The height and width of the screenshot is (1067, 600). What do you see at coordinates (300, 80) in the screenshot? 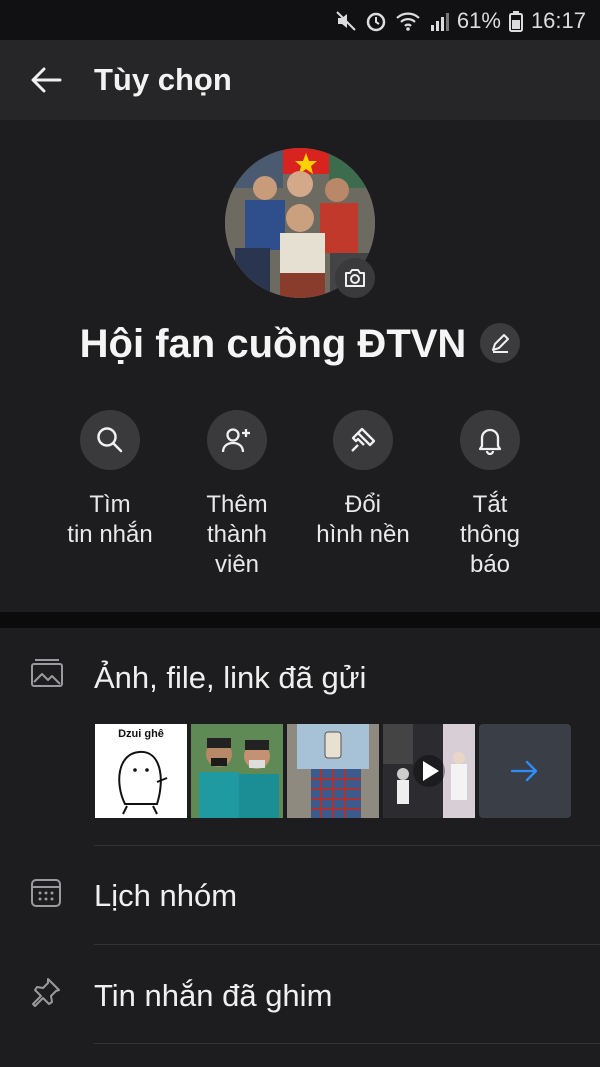
I see `app-bar: Tùy chọn` at bounding box center [300, 80].